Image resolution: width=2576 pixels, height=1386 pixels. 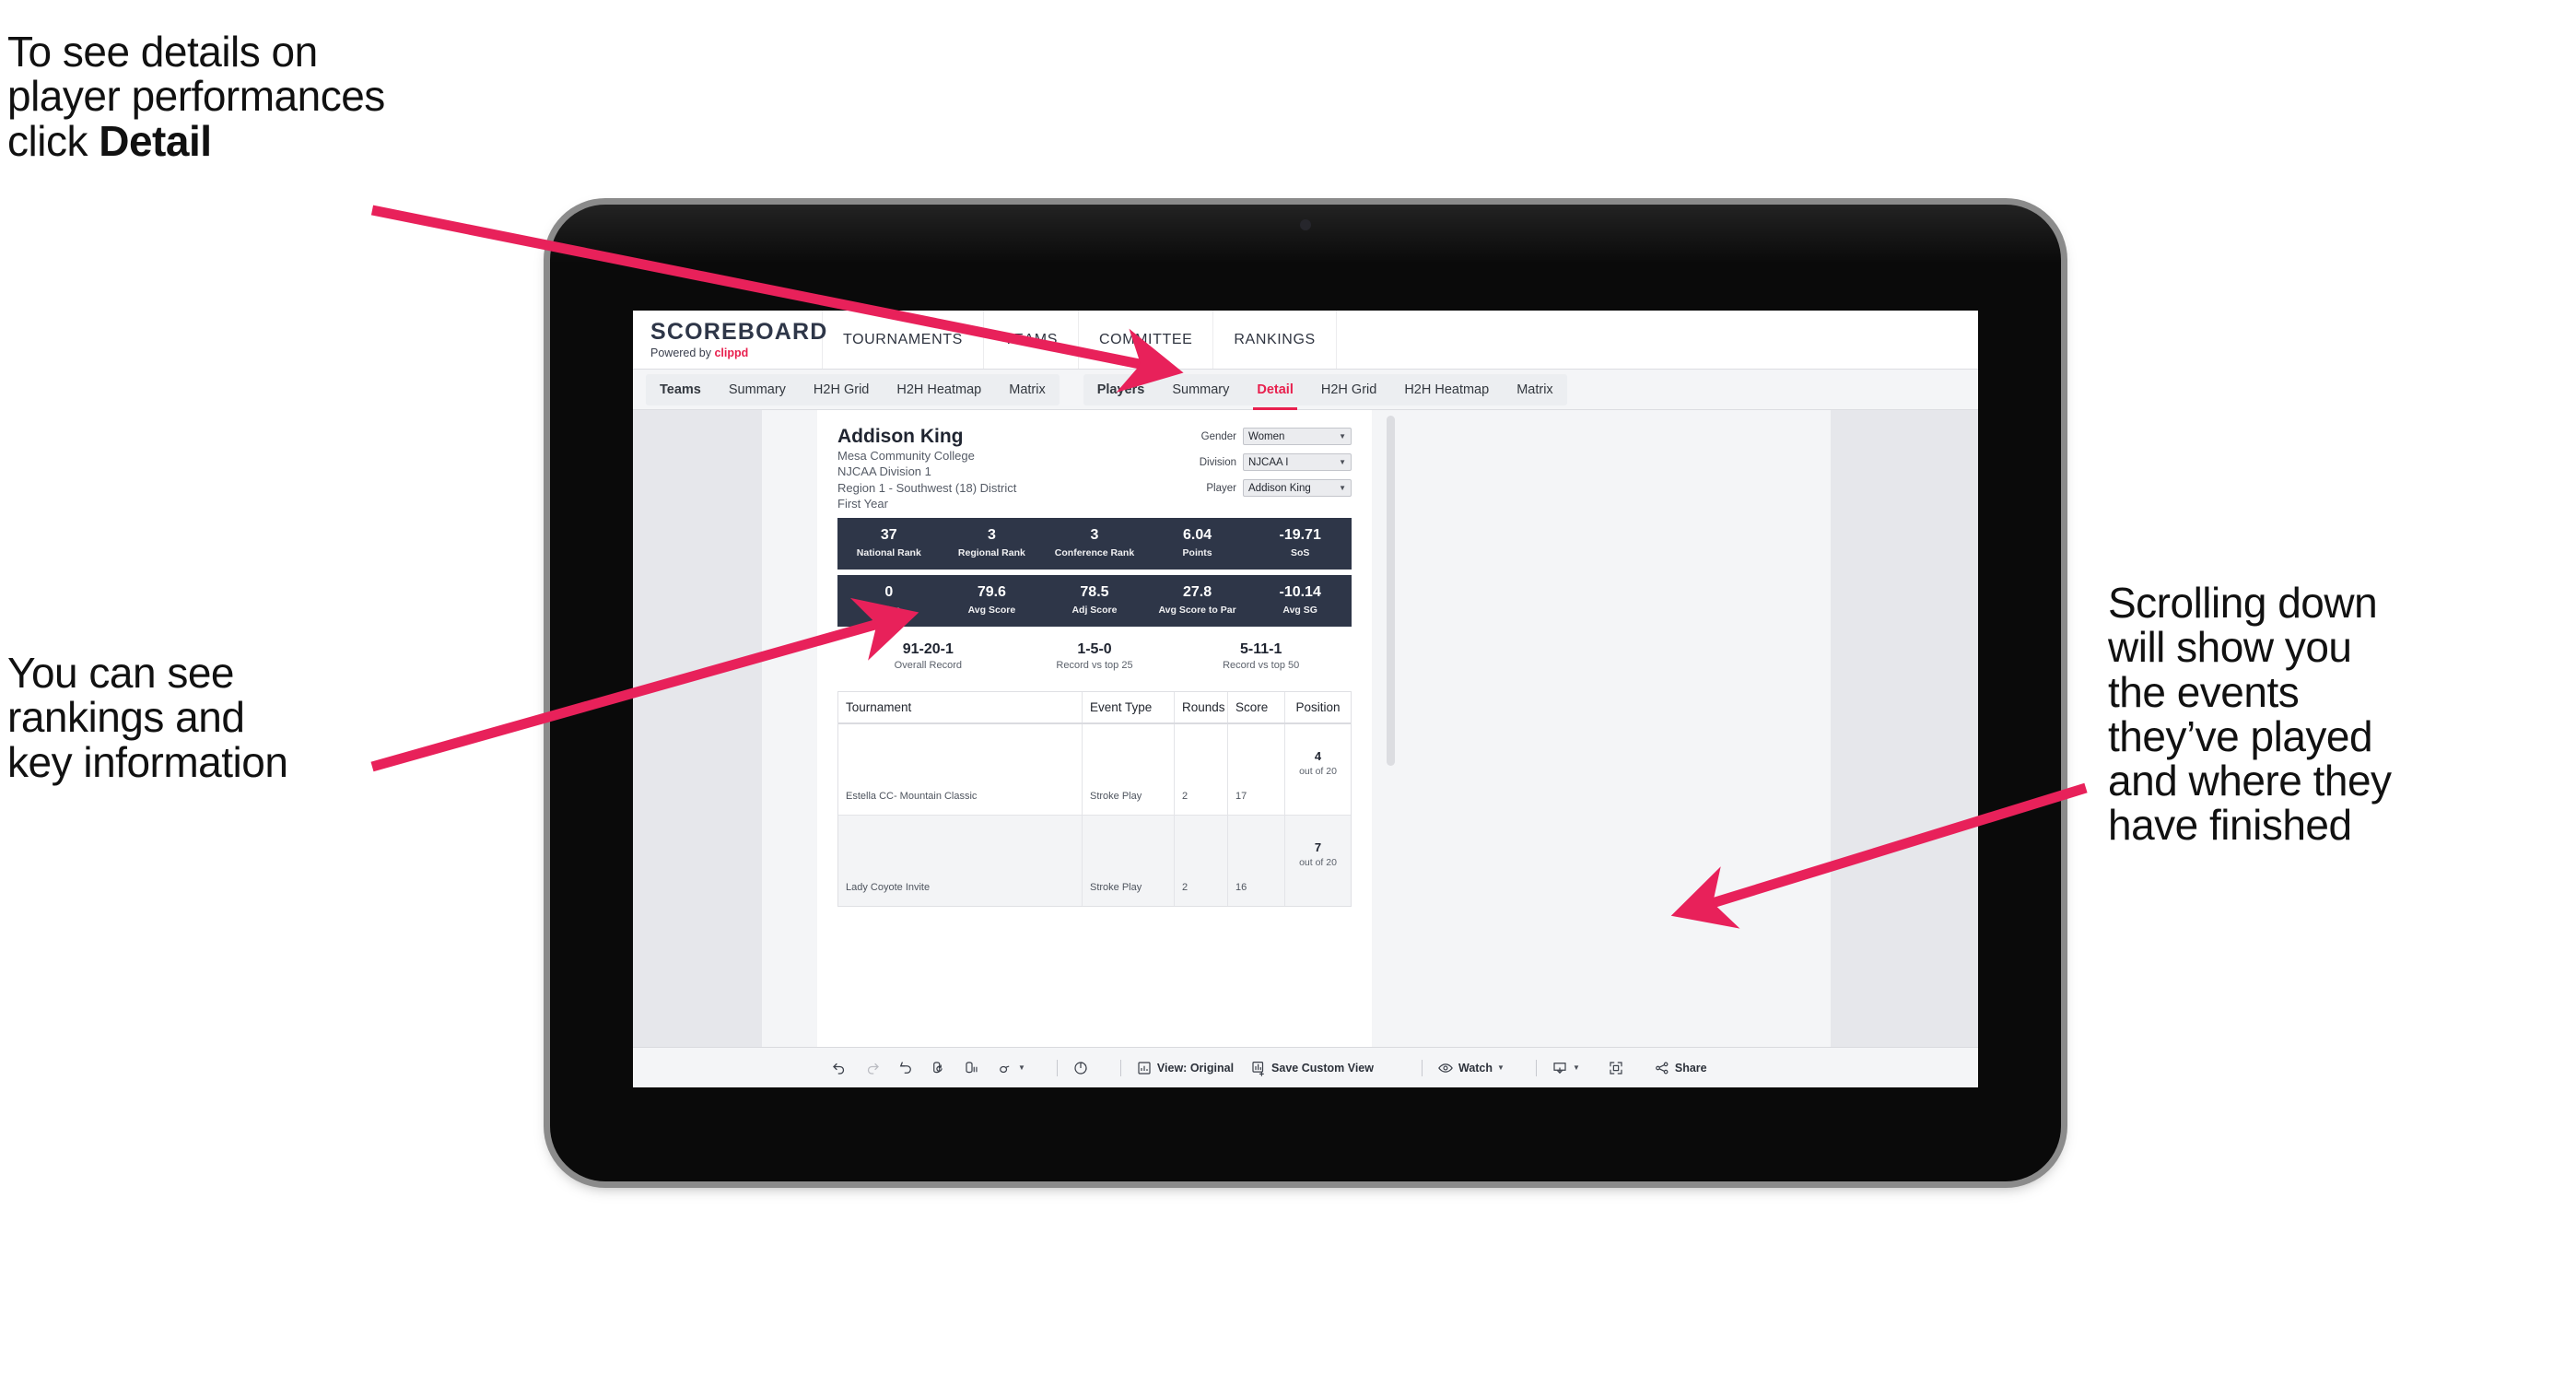 I want to click on subnav-item-teams-matrix: Matrix, so click(x=1027, y=389).